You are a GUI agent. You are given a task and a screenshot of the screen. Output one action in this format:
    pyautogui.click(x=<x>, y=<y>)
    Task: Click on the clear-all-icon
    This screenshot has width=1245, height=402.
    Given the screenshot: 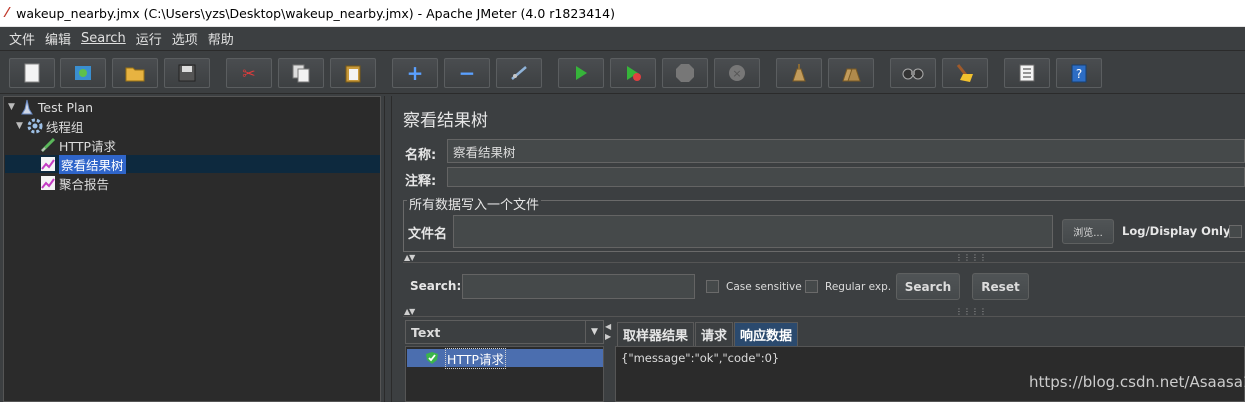 What is the action you would take?
    pyautogui.click(x=851, y=75)
    